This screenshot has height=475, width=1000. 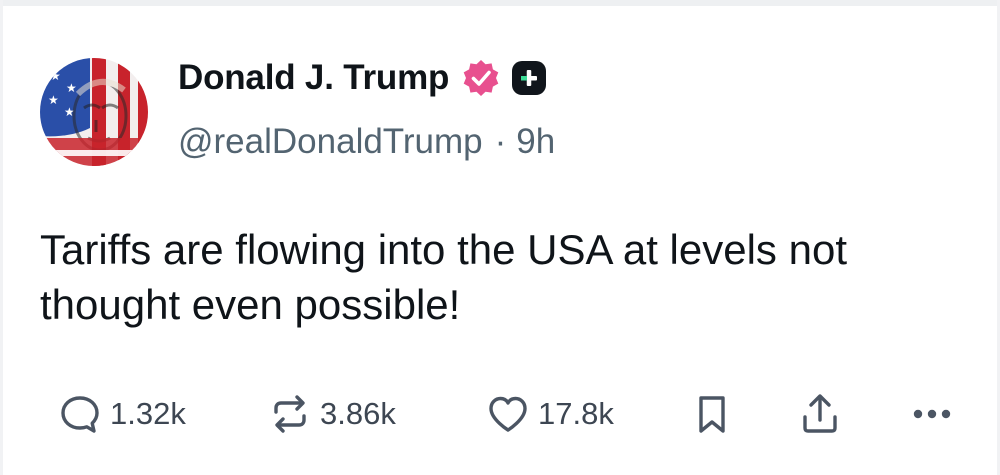 What do you see at coordinates (80, 414) in the screenshot?
I see `comment-icon` at bounding box center [80, 414].